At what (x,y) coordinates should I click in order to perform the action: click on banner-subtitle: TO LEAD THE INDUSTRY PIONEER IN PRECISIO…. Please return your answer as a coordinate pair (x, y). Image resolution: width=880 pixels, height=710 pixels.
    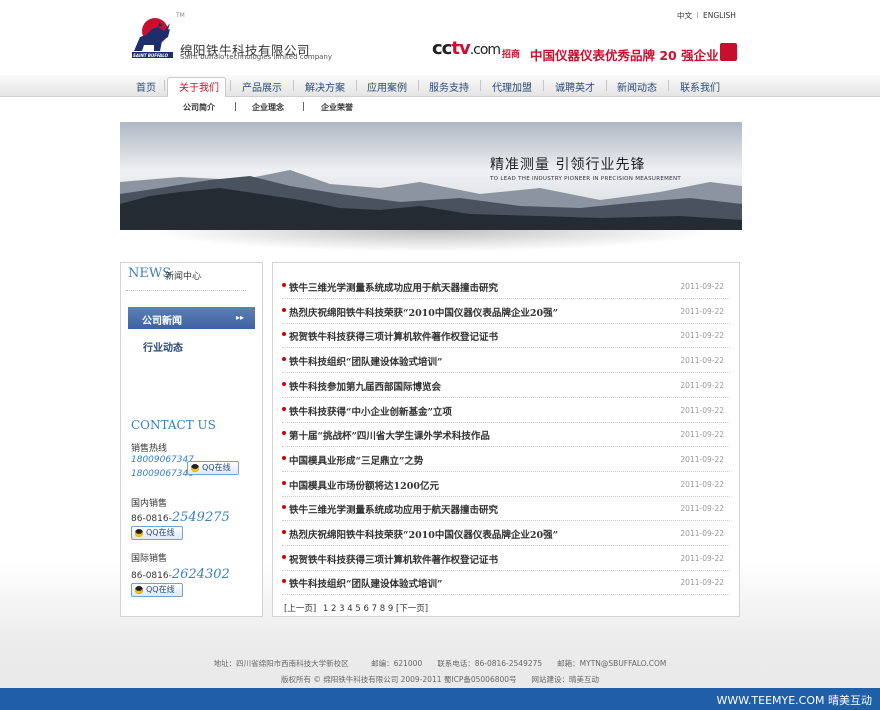
    Looking at the image, I should click on (586, 179).